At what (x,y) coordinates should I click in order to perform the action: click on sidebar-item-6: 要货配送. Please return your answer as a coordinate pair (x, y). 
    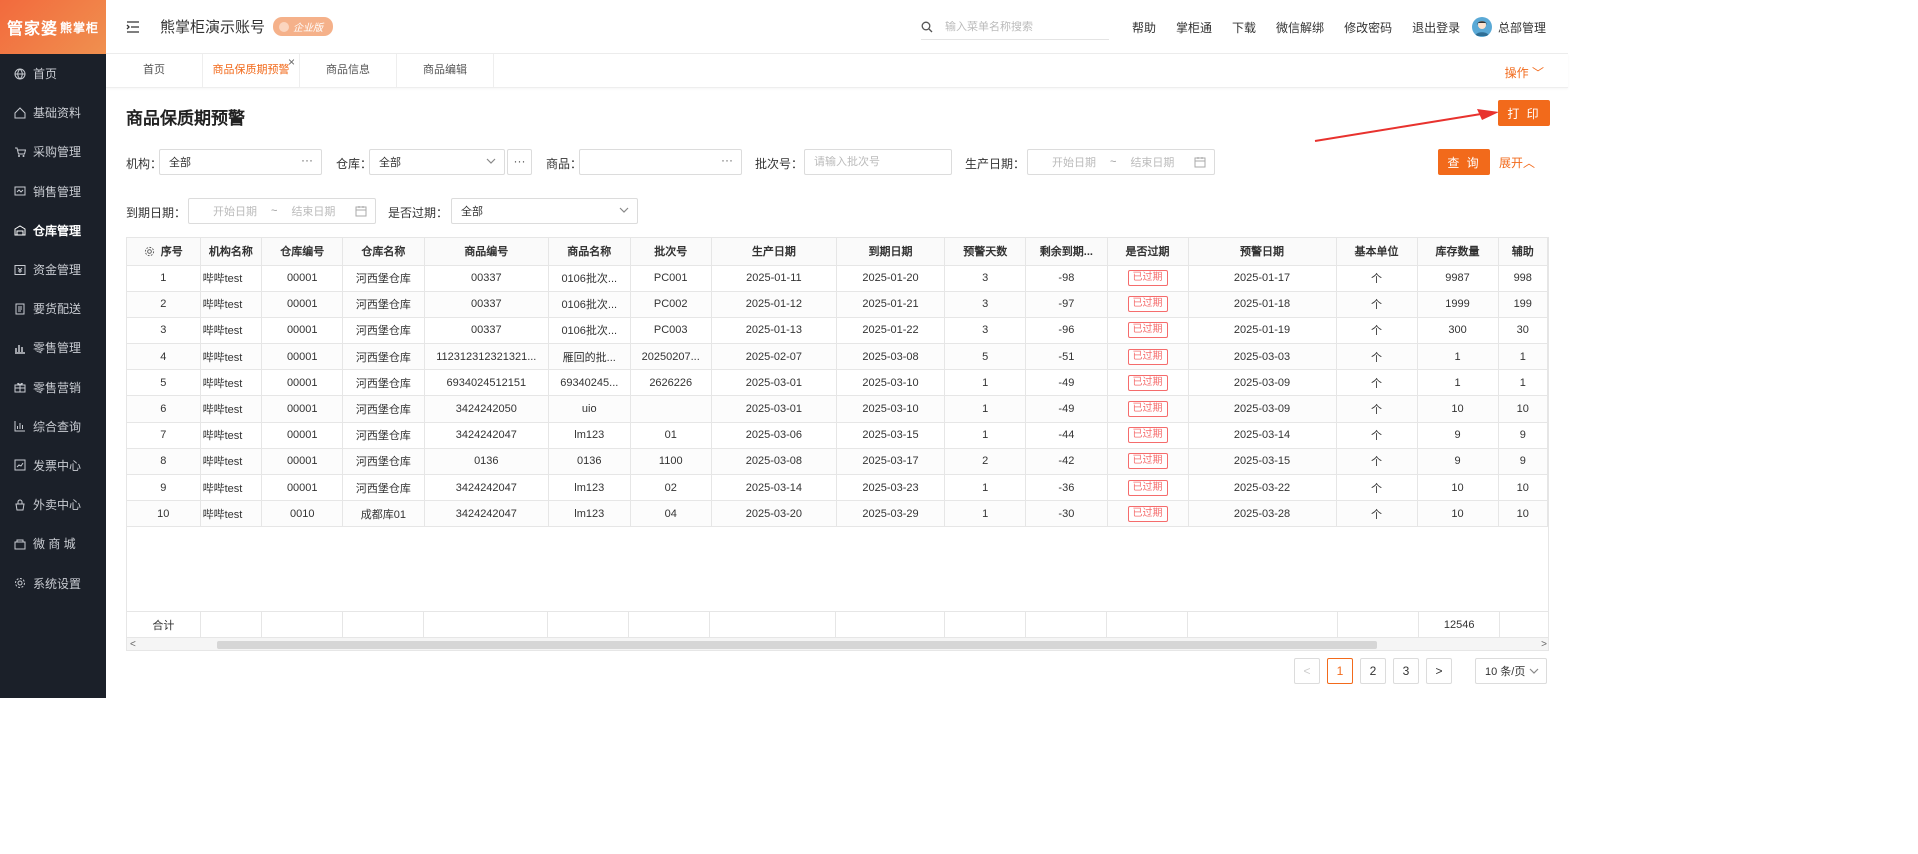
    Looking at the image, I should click on (53, 308).